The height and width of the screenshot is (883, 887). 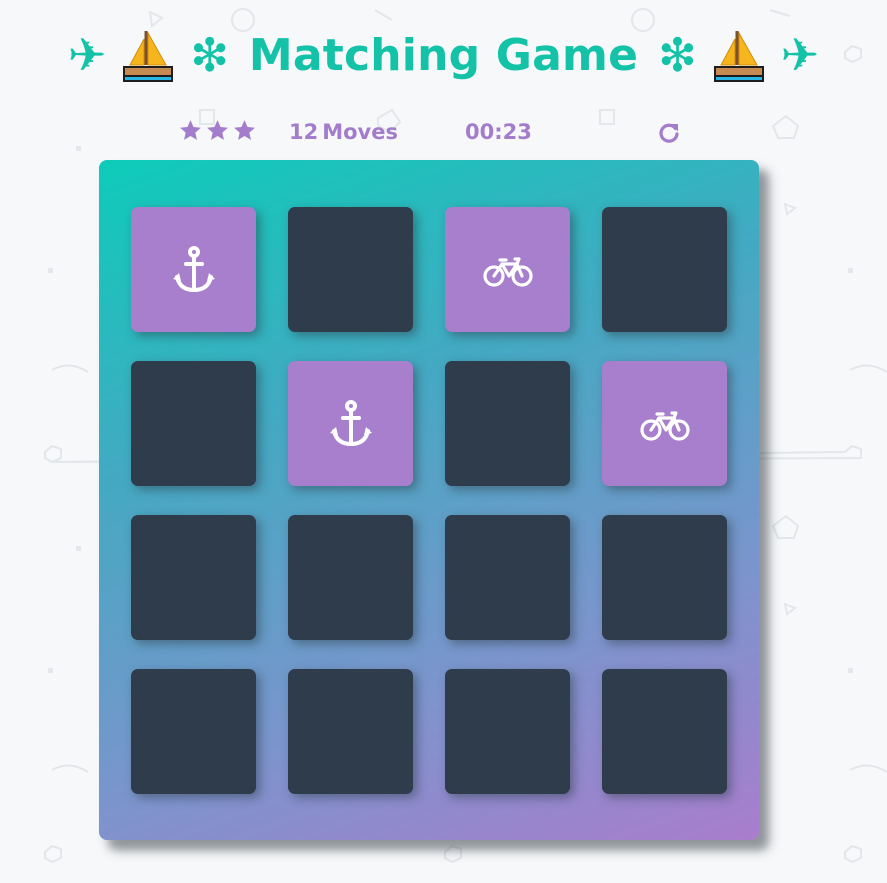 What do you see at coordinates (360, 132) in the screenshot?
I see `moves-label: Moves` at bounding box center [360, 132].